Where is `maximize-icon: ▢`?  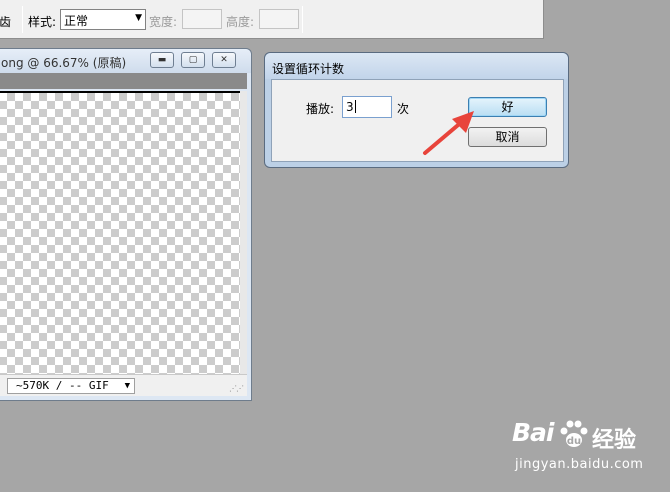
maximize-icon: ▢ is located at coordinates (193, 60).